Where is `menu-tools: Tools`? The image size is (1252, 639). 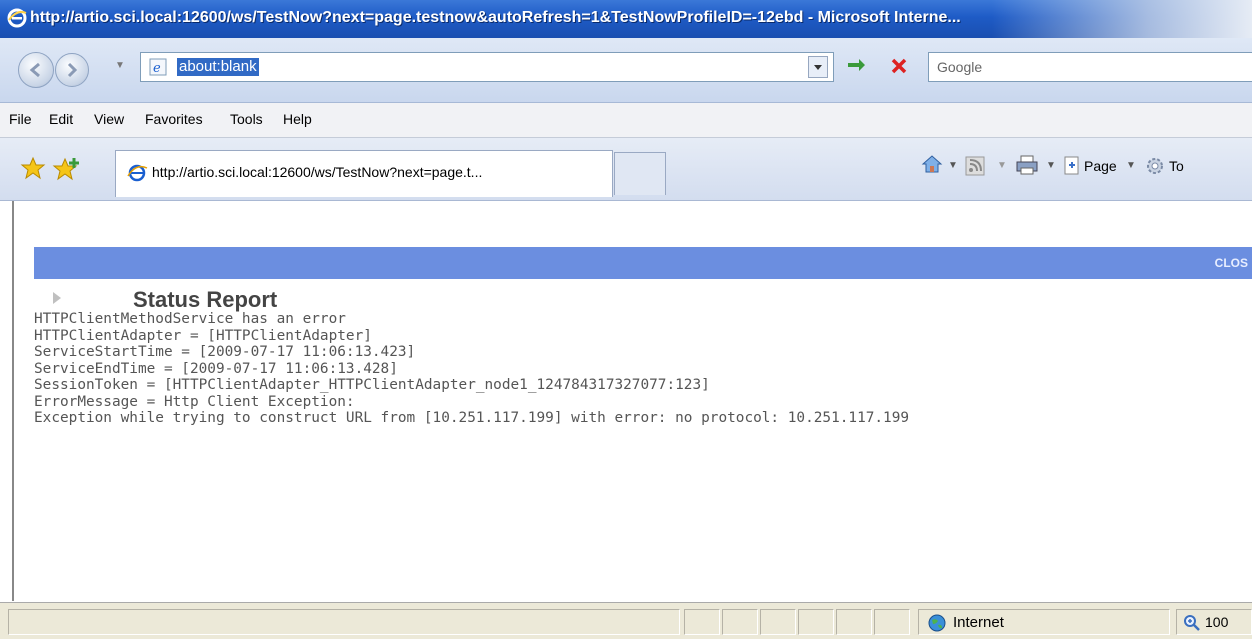
menu-tools: Tools is located at coordinates (246, 119).